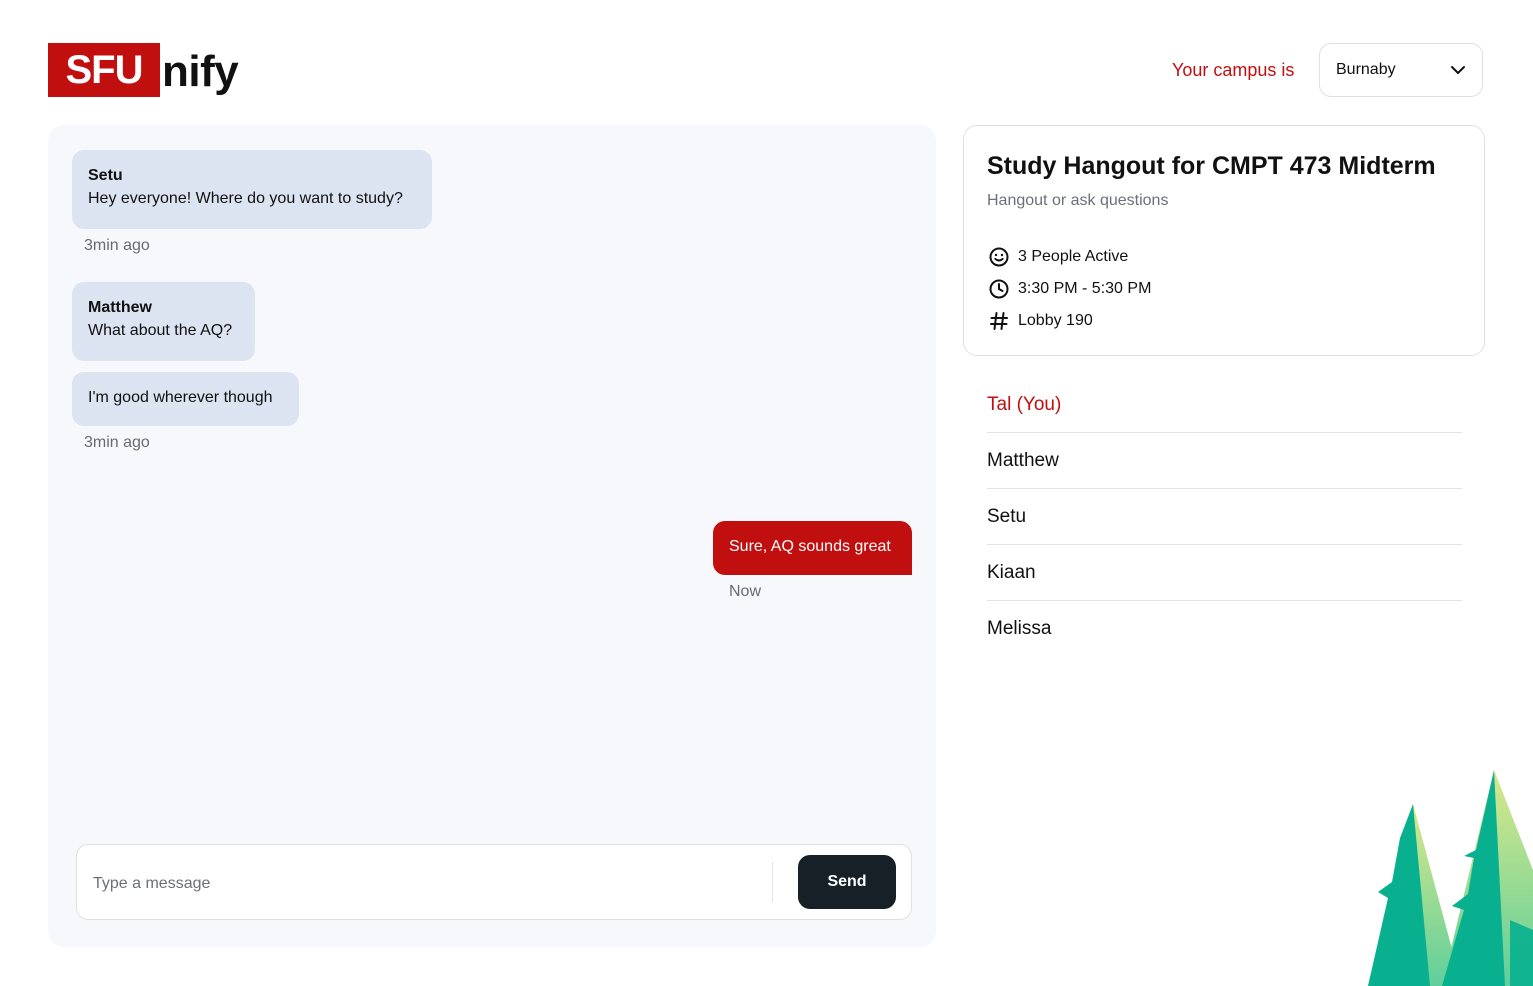 The width and height of the screenshot is (1533, 986). What do you see at coordinates (1085, 288) in the screenshot?
I see `event-time-text: 3:30 PM - 5:30 PM` at bounding box center [1085, 288].